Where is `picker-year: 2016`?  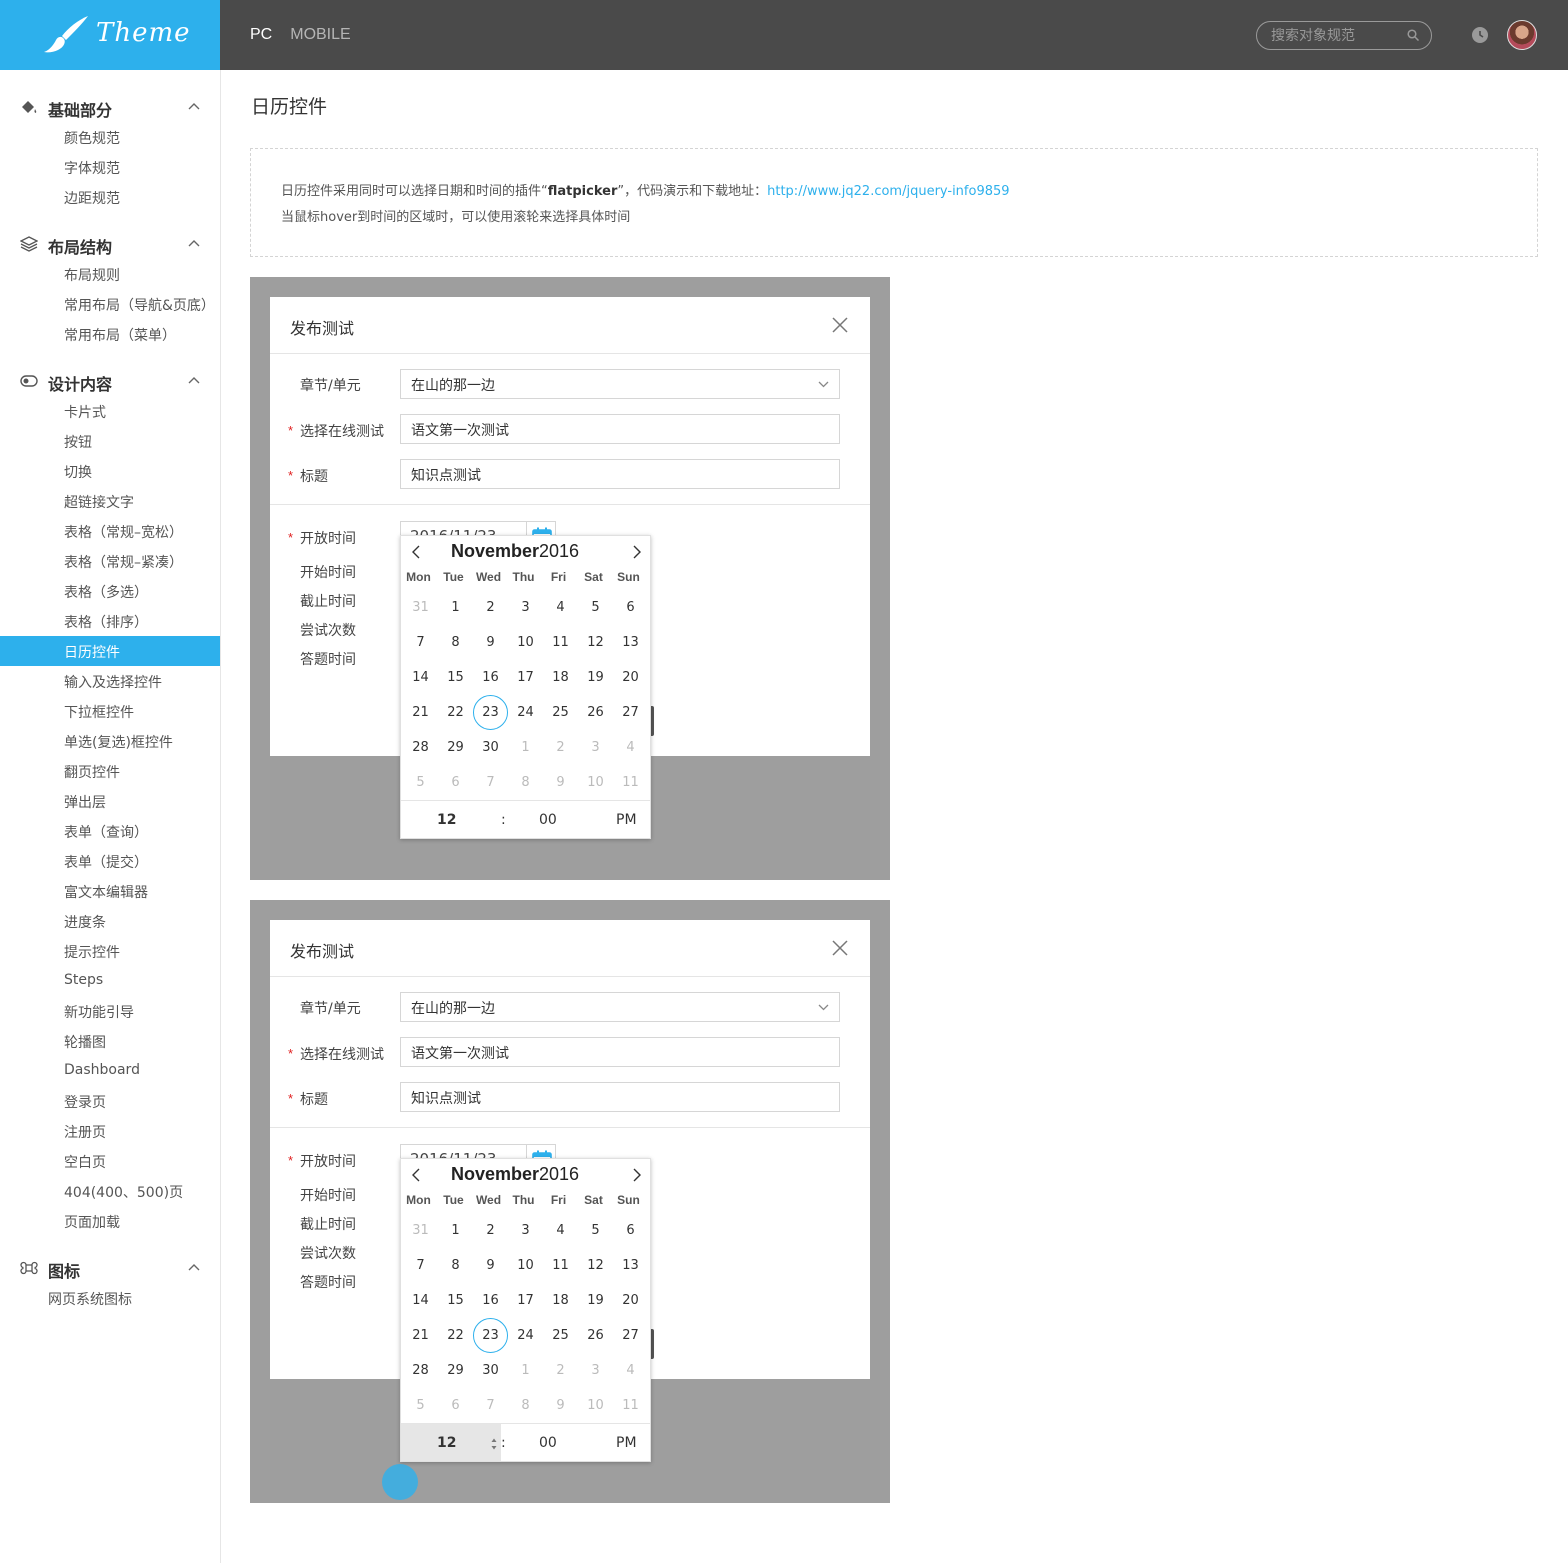
picker-year: 2016 is located at coordinates (559, 551).